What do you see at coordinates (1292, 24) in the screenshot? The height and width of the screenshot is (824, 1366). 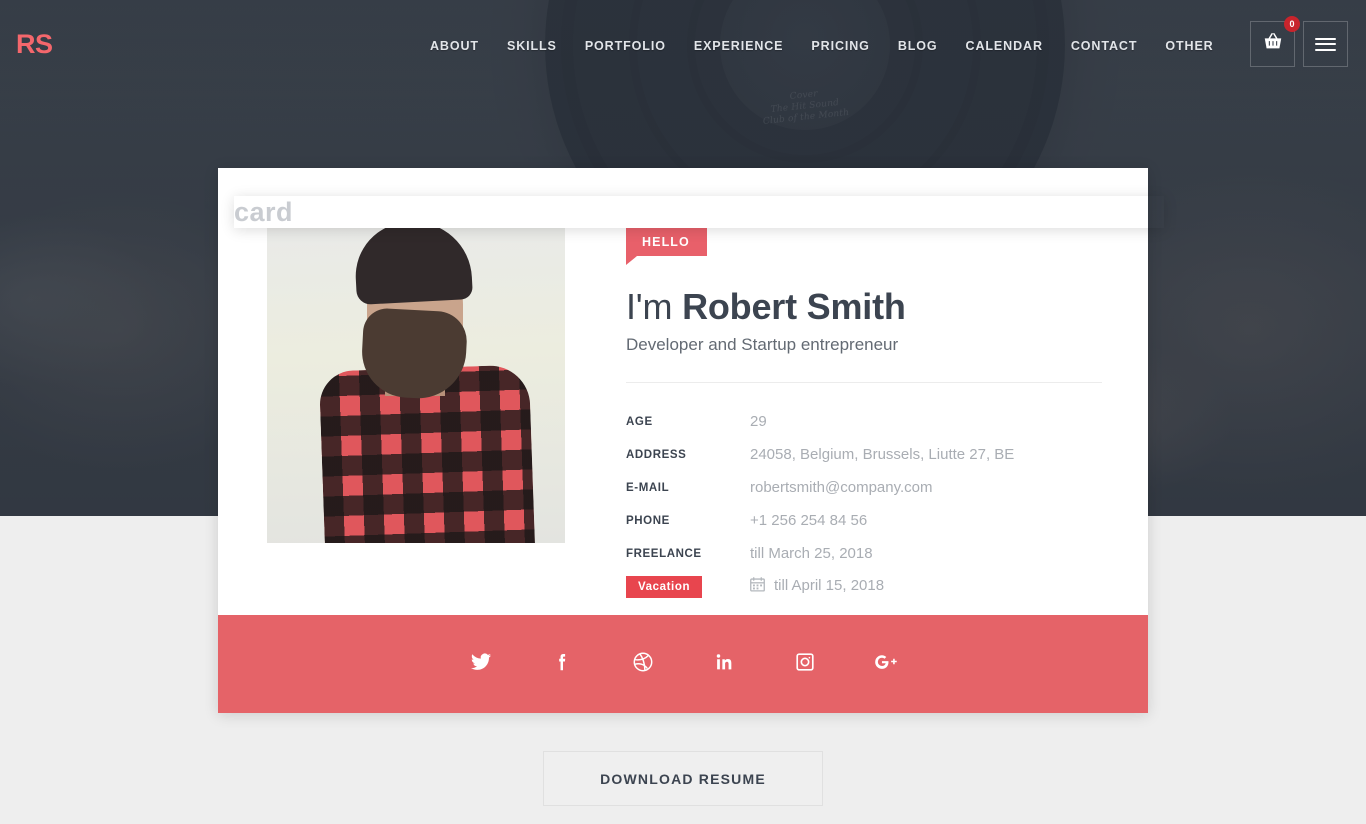 I see `cart-count-badge: 0` at bounding box center [1292, 24].